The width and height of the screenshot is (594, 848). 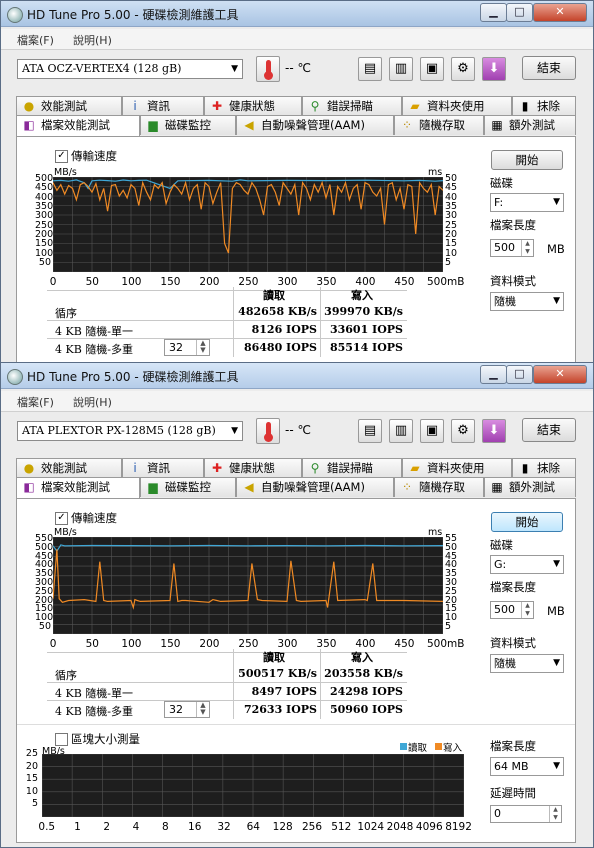 I want to click on drive-select-value: ATA PLEXTOR PX-128M5 (128 gB), so click(x=119, y=430).